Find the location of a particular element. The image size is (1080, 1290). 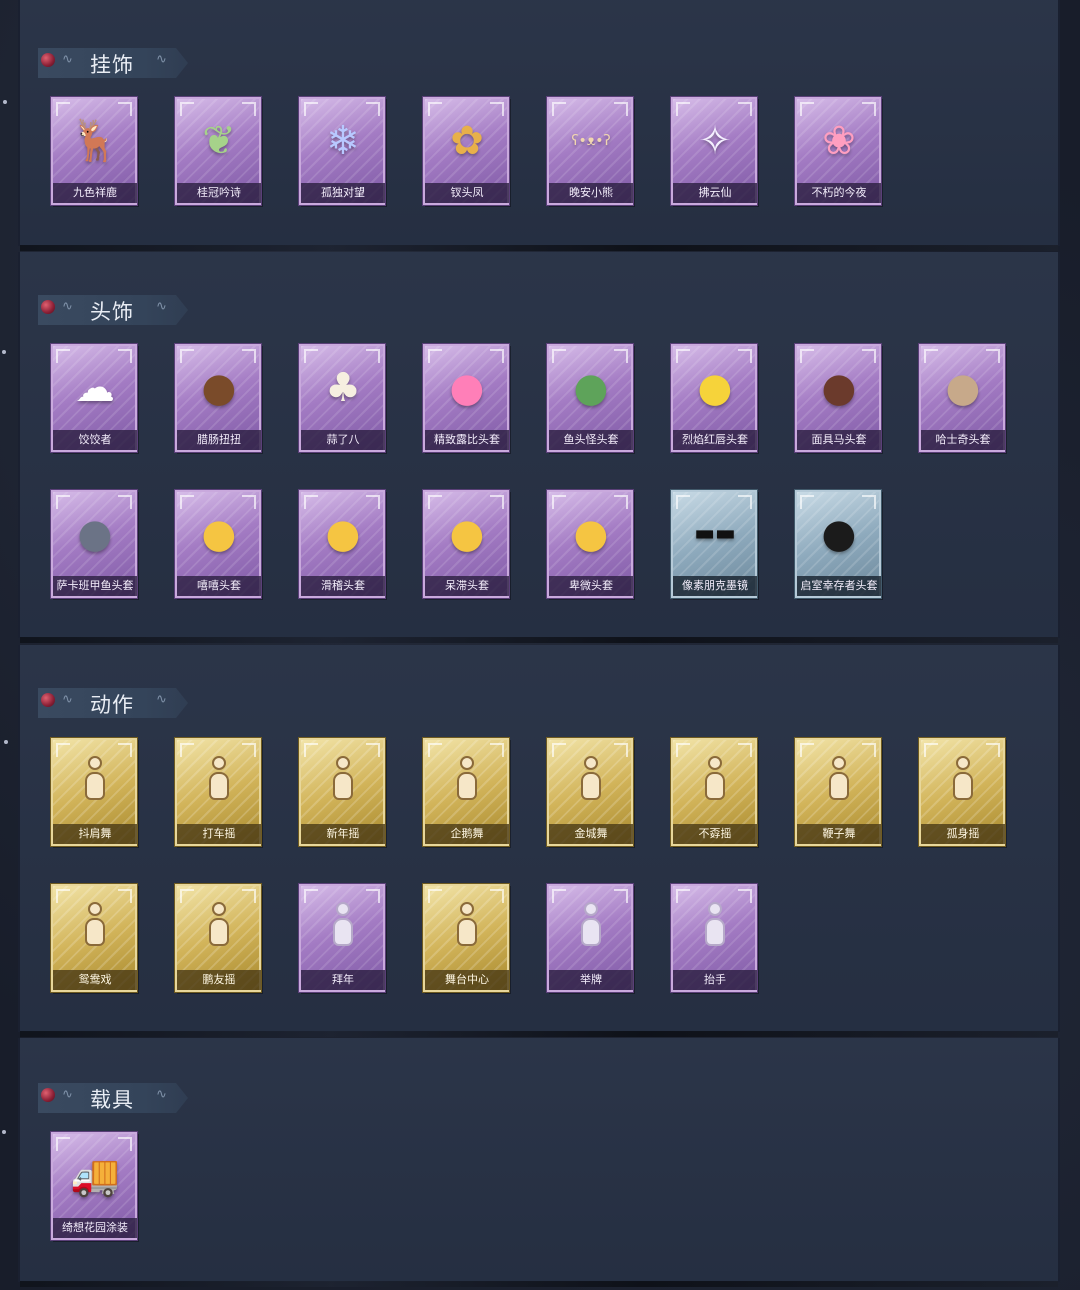

item-label: 桂冠吟诗 is located at coordinates (219, 193).